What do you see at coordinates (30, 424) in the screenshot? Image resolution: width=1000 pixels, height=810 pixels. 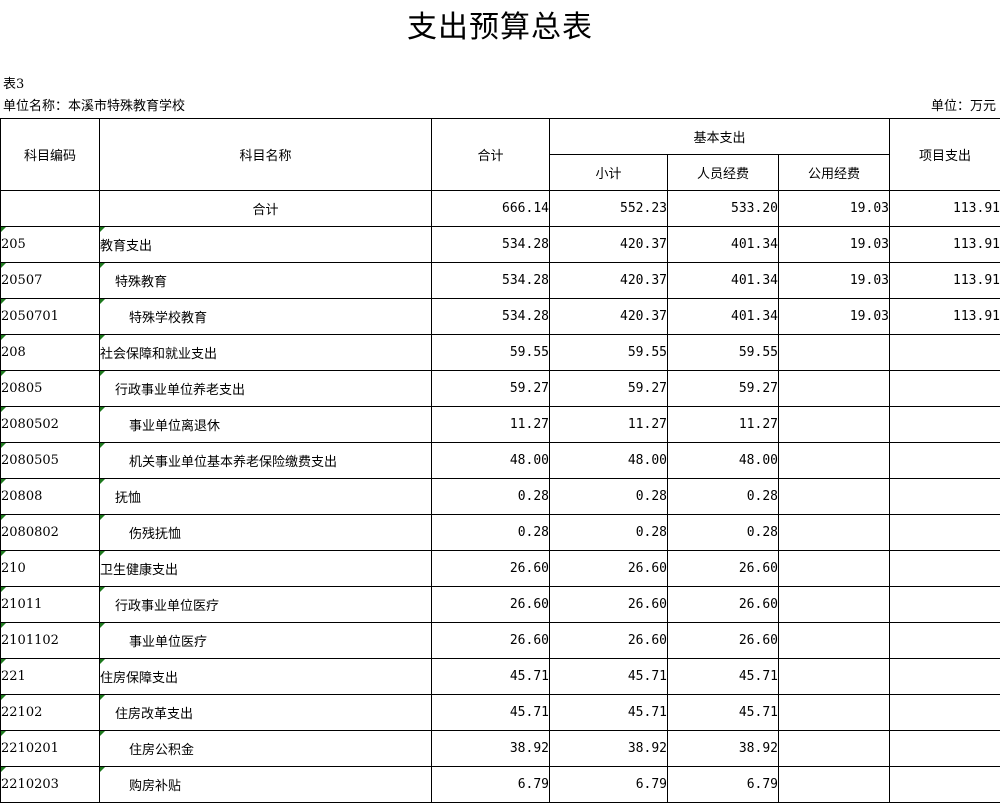 I see `cell-code-text: 2080502` at bounding box center [30, 424].